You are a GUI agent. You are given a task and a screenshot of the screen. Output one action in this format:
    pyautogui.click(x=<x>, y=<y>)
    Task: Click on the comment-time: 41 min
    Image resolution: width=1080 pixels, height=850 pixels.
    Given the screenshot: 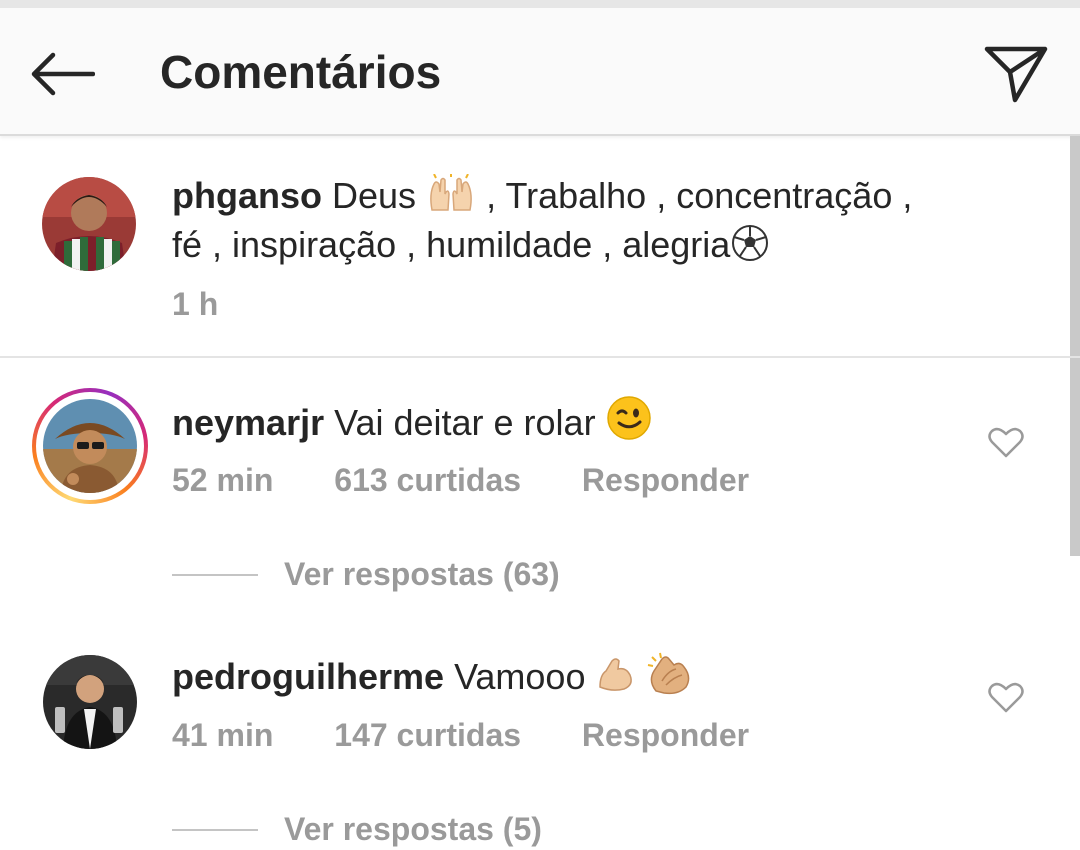 What is the action you would take?
    pyautogui.click(x=223, y=735)
    